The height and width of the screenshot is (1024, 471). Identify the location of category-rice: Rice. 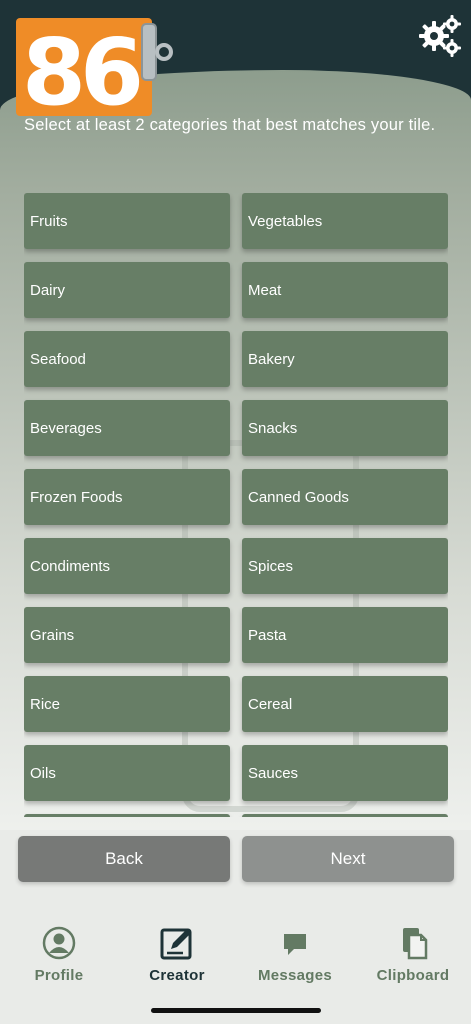
(127, 704).